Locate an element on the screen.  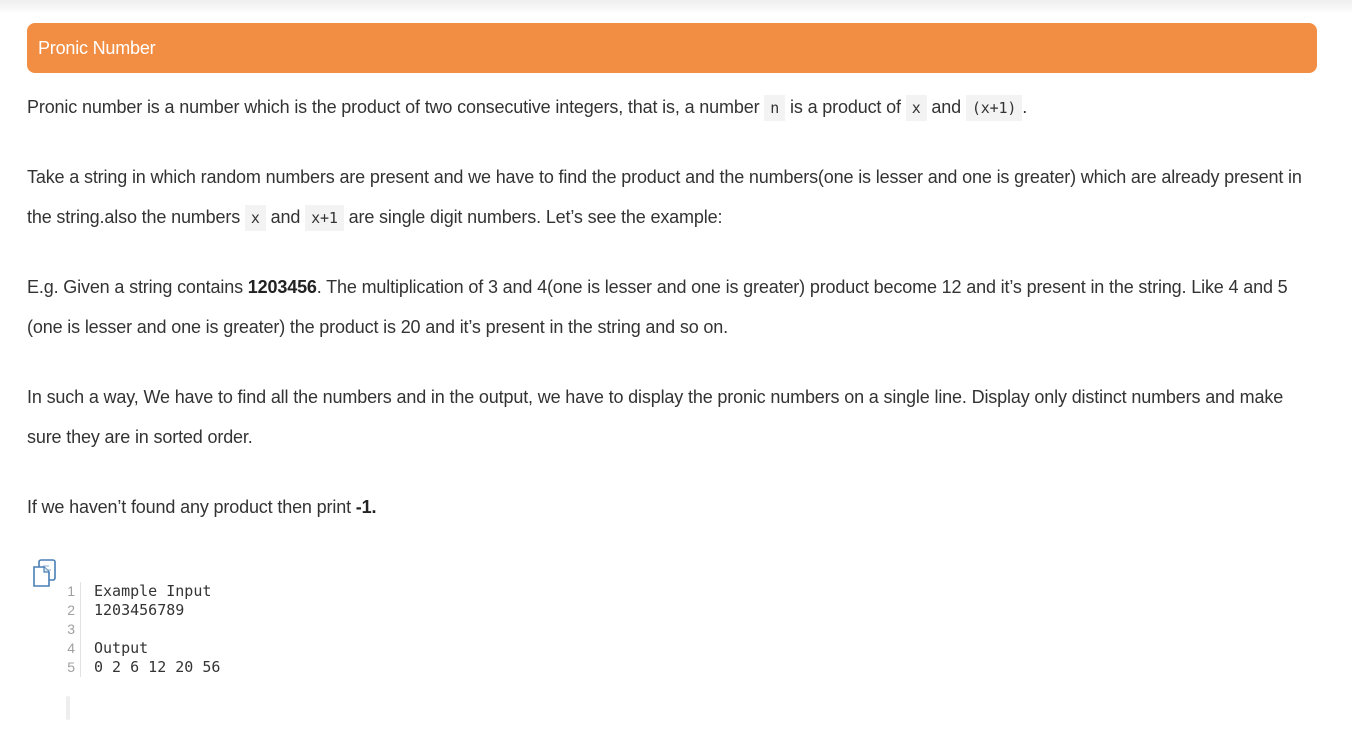
line-number: 4 is located at coordinates (69, 648).